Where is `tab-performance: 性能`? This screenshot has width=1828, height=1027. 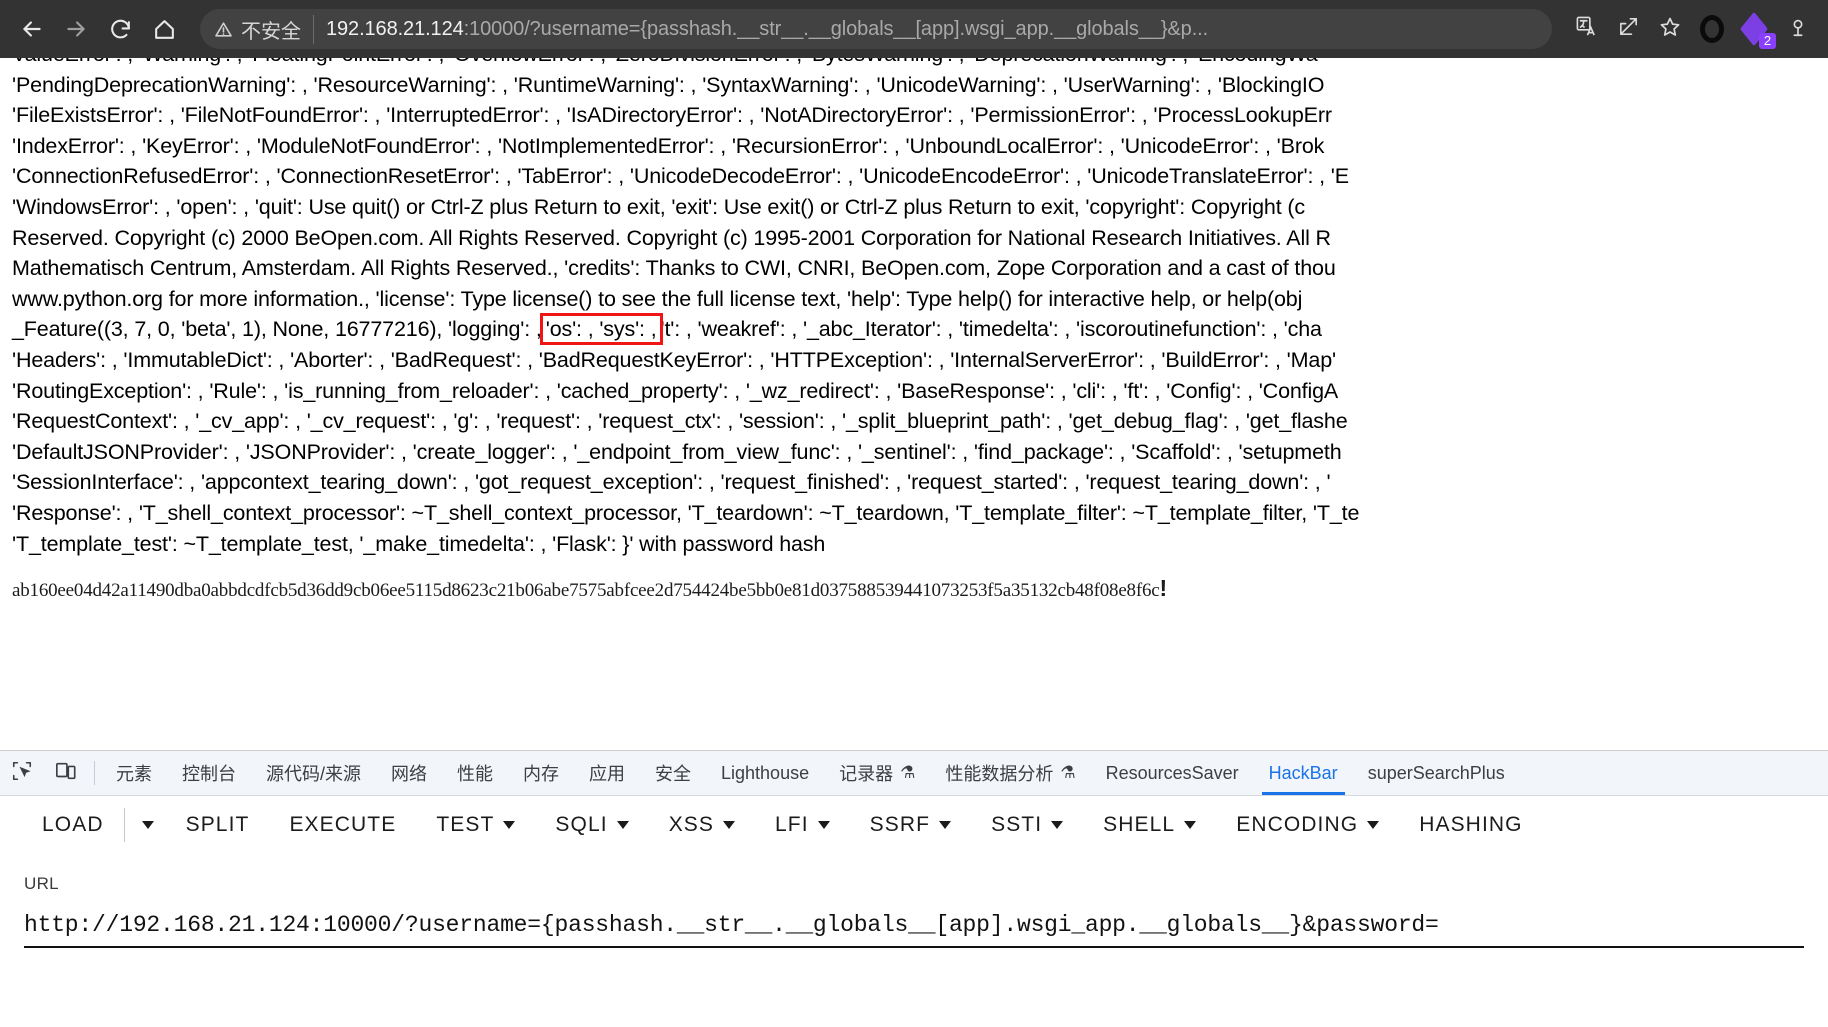 tab-performance: 性能 is located at coordinates (475, 773).